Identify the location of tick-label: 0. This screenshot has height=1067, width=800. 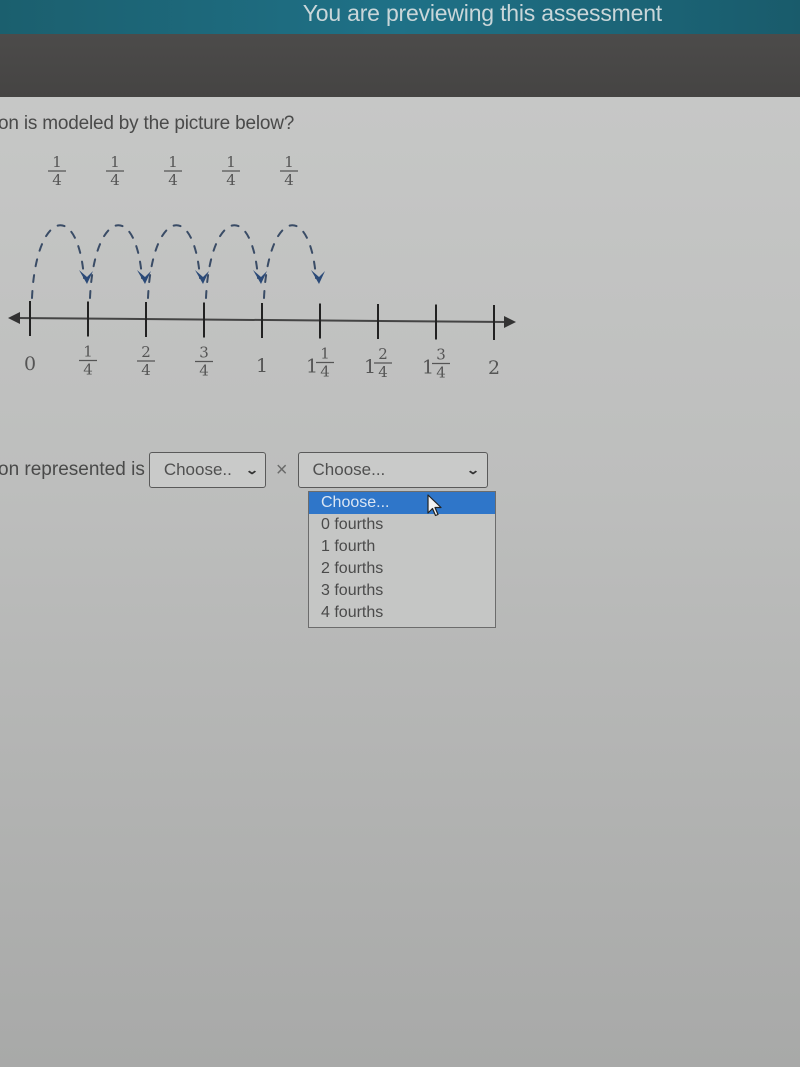
(30, 364).